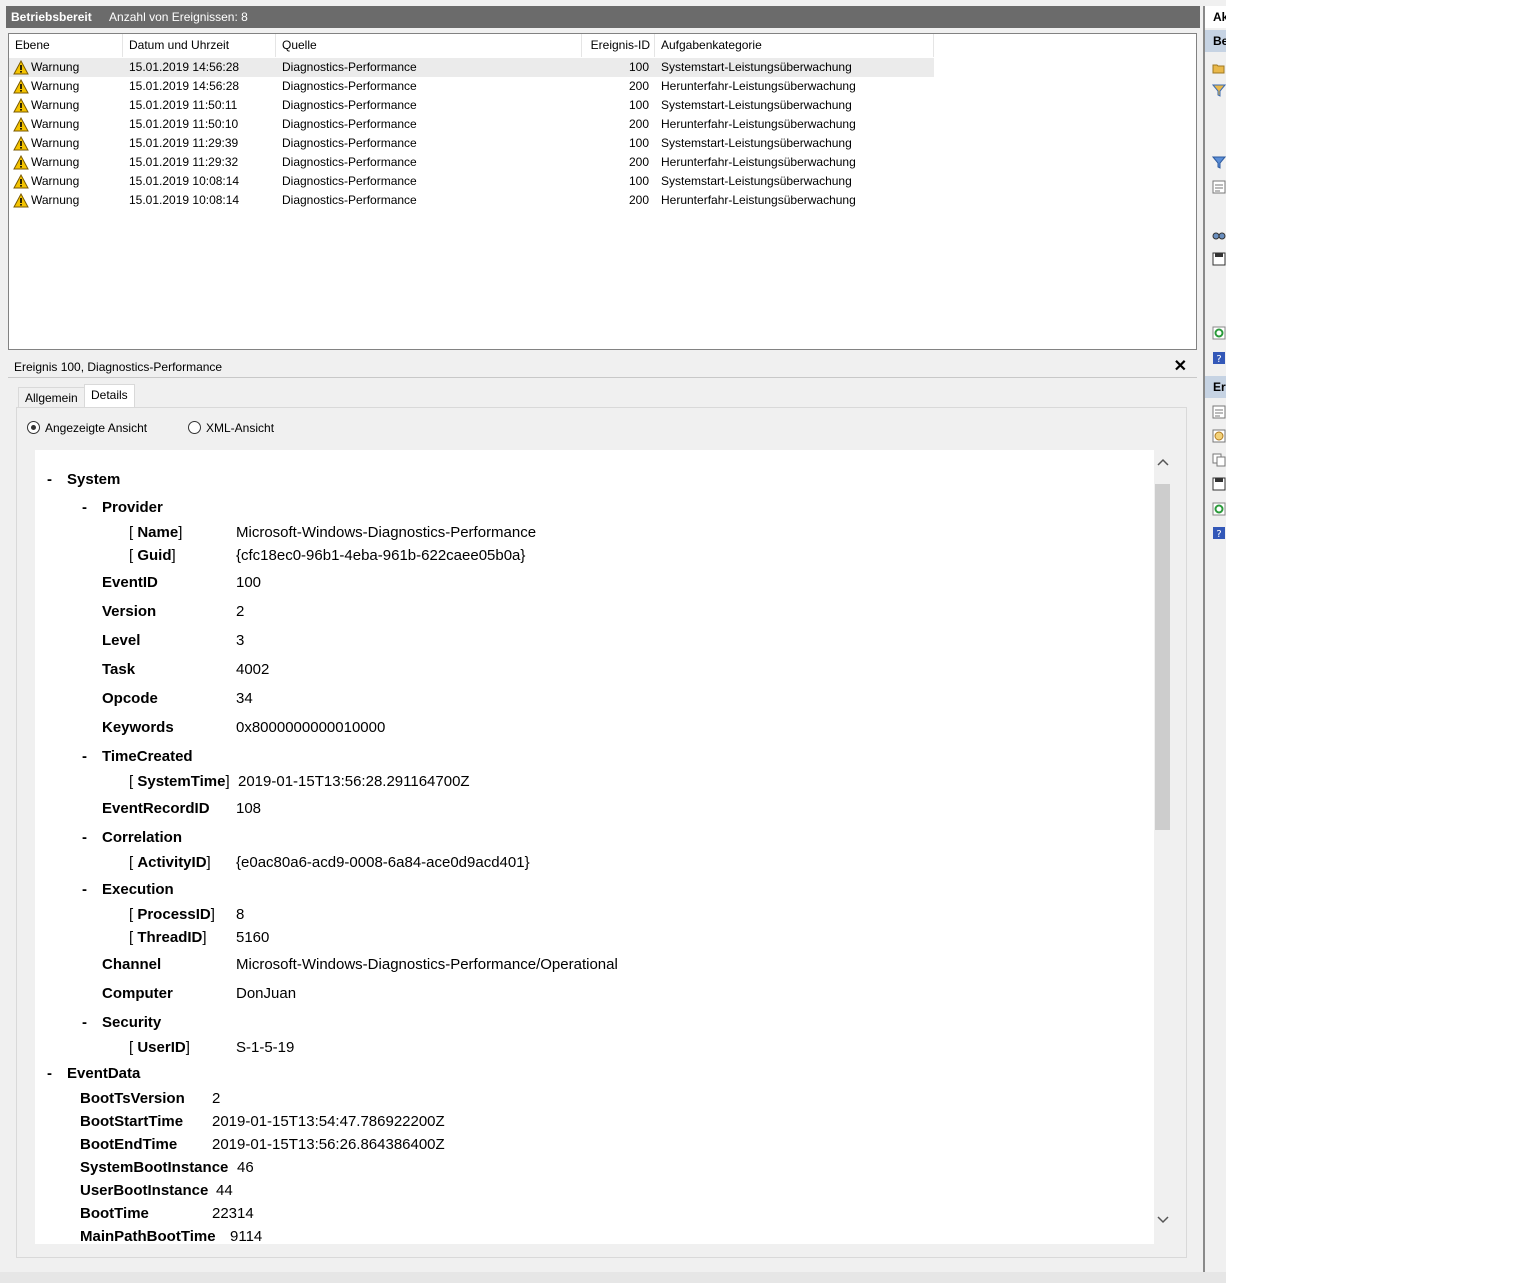 The image size is (1536, 1283). Describe the element at coordinates (245, 1167) in the screenshot. I see `value-systembootinstance: 46` at that location.